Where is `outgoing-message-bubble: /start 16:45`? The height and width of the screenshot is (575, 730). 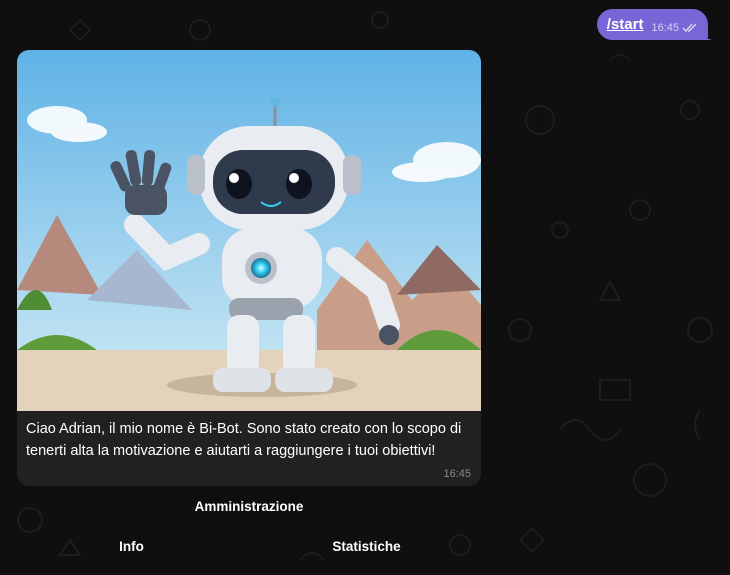
outgoing-message-bubble: /start 16:45 is located at coordinates (655, 24).